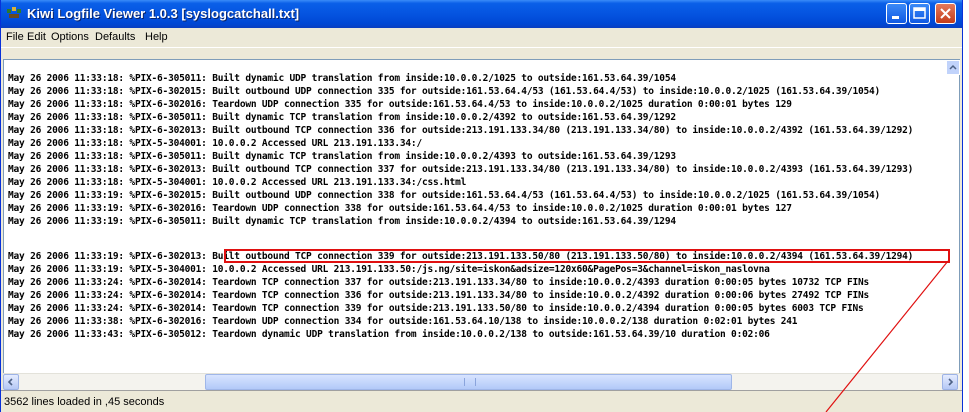  I want to click on chevron-up-icon, so click(953, 67).